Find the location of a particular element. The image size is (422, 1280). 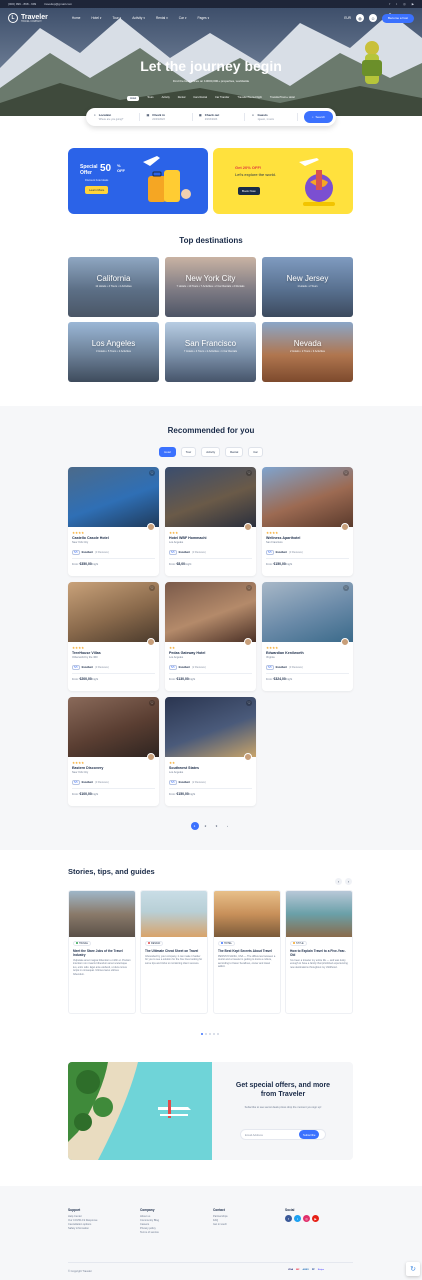

footer-link: Get in touch is located at coordinates (220, 1225).